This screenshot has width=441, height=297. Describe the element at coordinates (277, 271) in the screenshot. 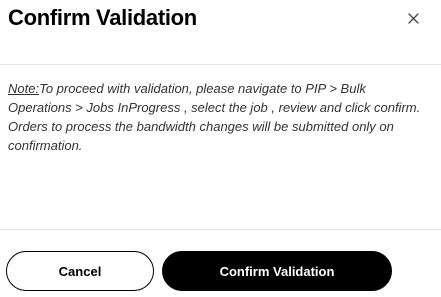

I see `confirm-validation-button: Confirm Validation` at that location.